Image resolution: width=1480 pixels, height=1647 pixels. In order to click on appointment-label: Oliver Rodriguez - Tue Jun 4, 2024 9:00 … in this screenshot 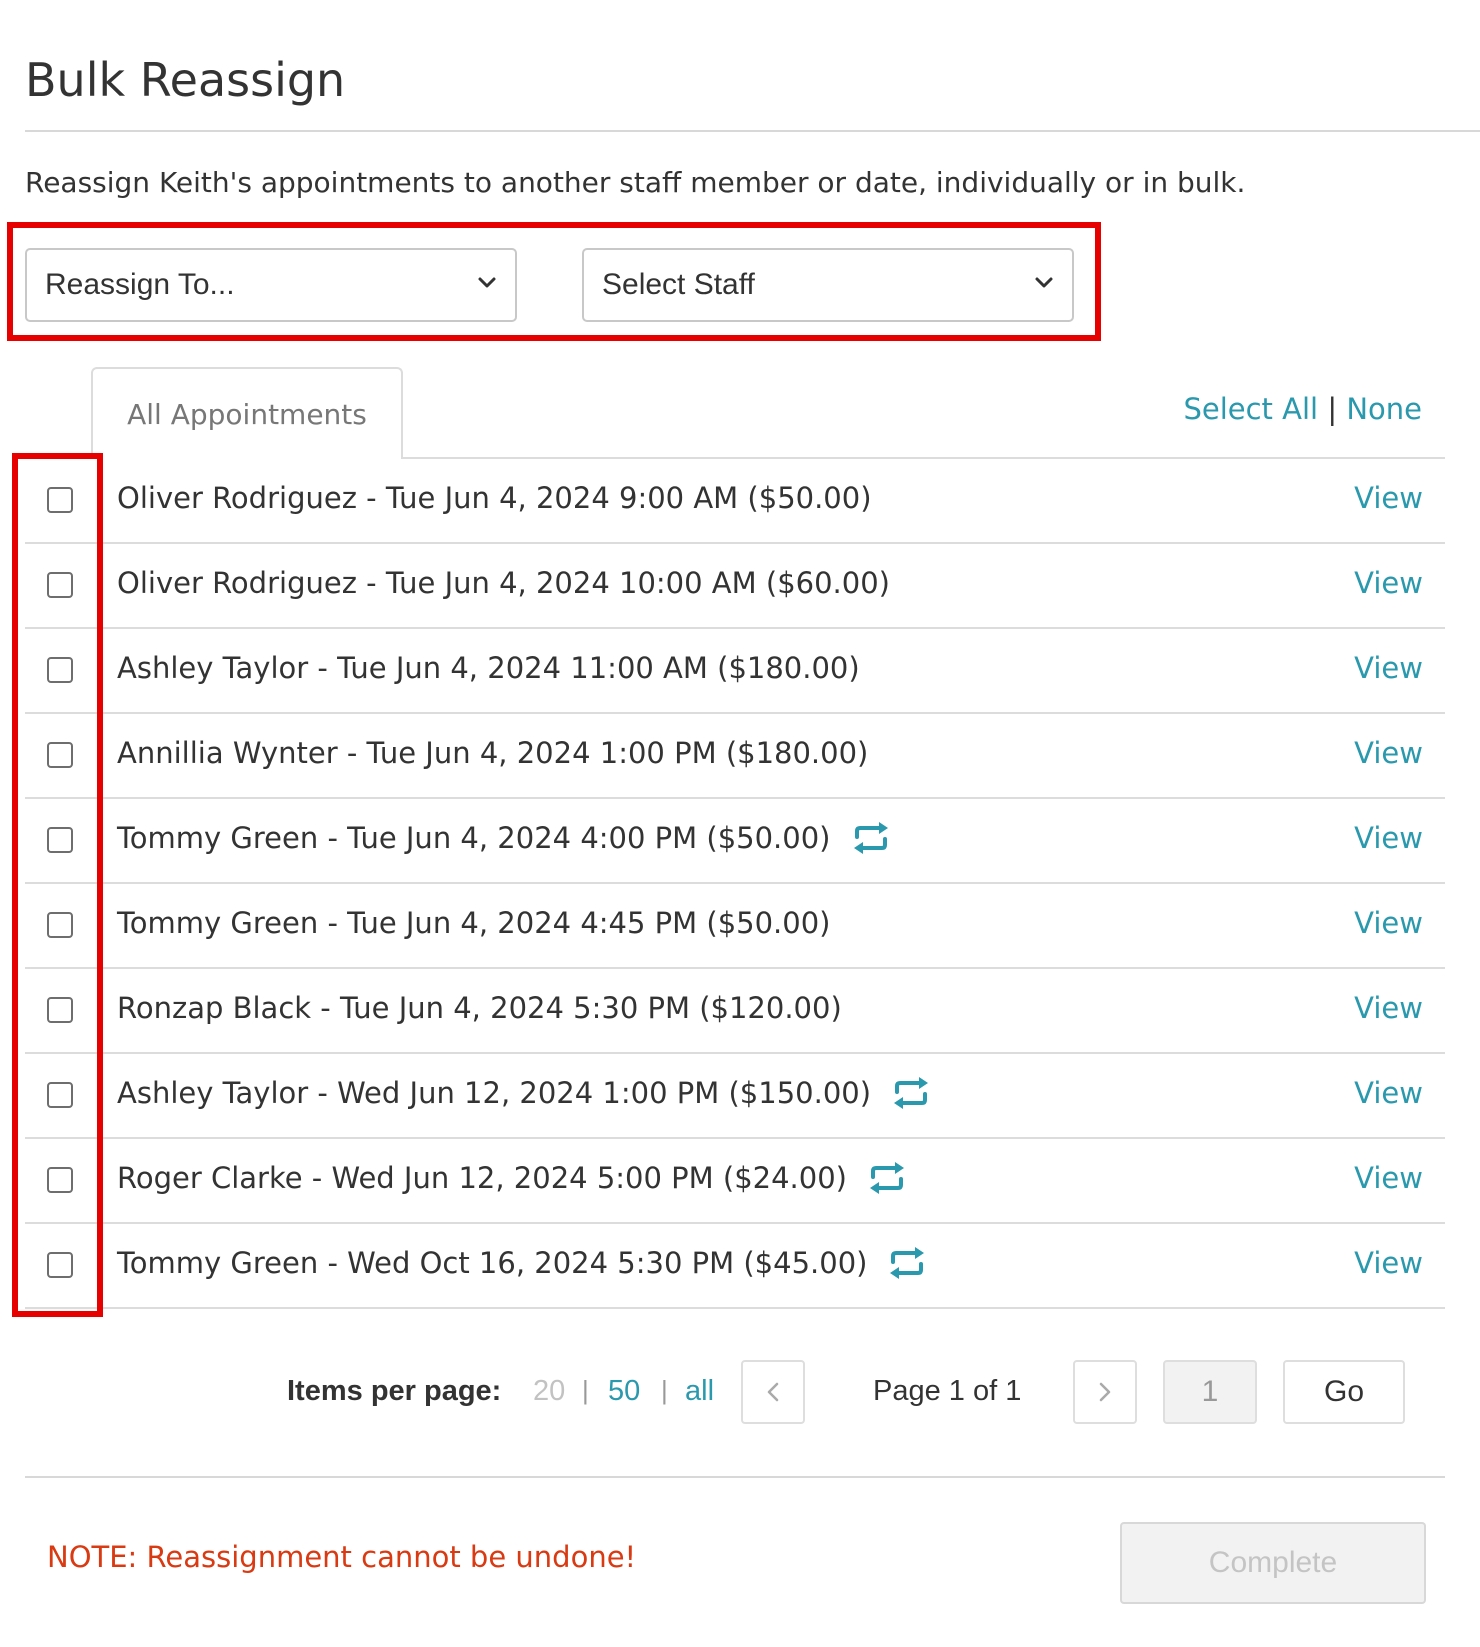, I will do `click(494, 498)`.